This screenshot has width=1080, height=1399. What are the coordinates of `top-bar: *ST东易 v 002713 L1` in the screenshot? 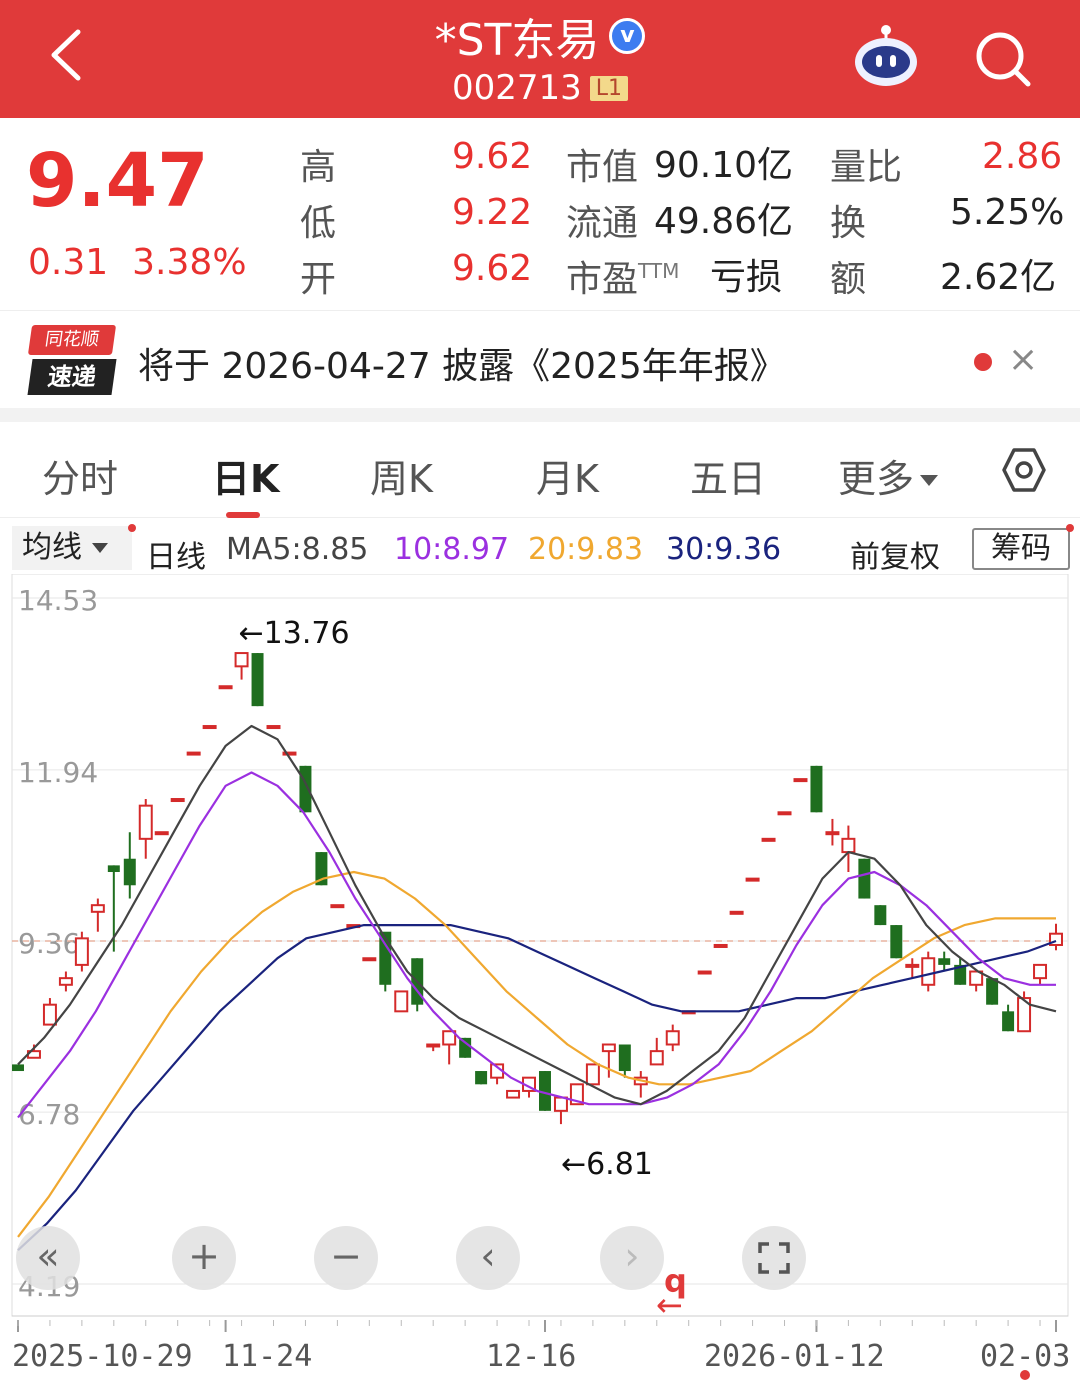 It's located at (540, 59).